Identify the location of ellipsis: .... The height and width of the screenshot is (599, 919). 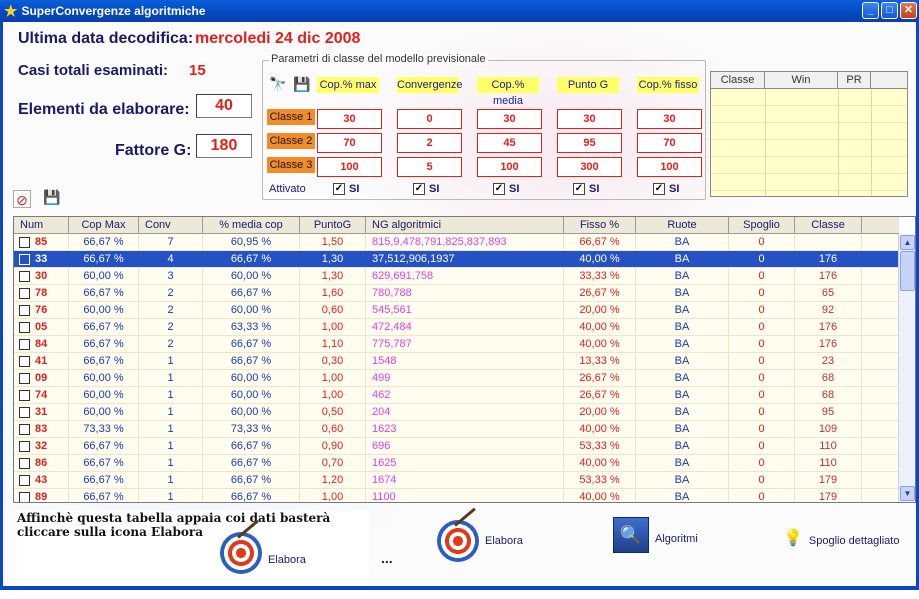
(387, 558).